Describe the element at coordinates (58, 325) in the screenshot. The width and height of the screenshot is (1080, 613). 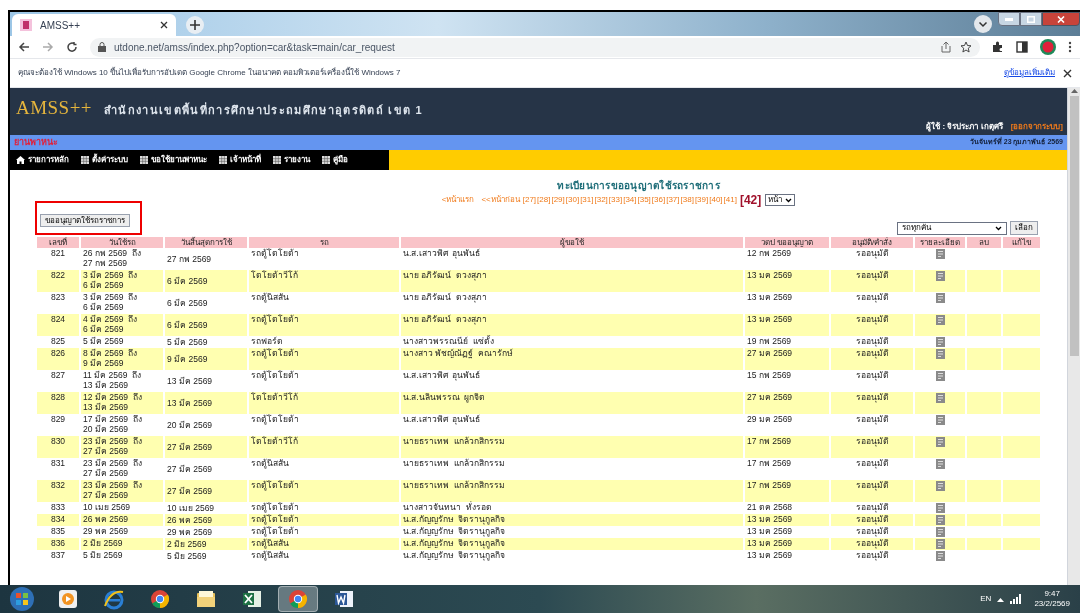
I see `table-cell: 824` at that location.